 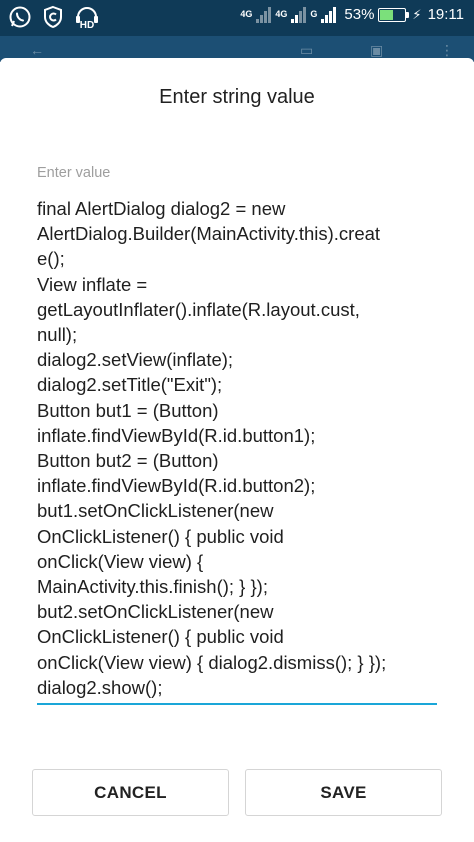 What do you see at coordinates (307, 50) in the screenshot?
I see `copy-icon: ▭` at bounding box center [307, 50].